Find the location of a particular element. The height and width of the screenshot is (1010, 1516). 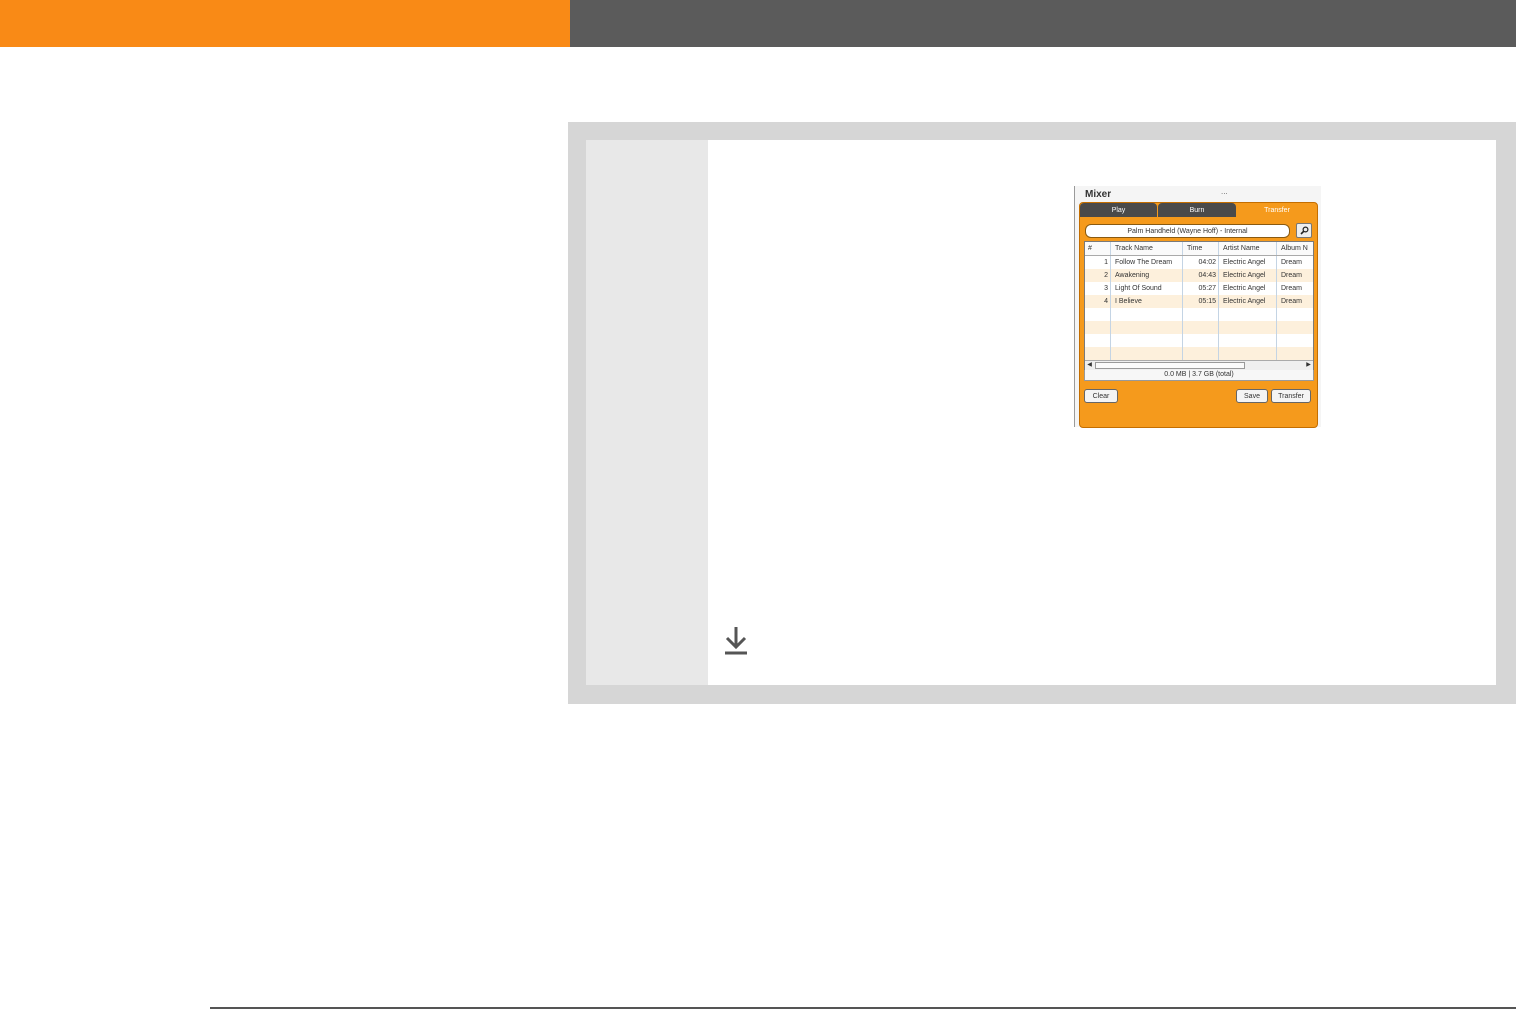

track-number: 2 is located at coordinates (1098, 275).